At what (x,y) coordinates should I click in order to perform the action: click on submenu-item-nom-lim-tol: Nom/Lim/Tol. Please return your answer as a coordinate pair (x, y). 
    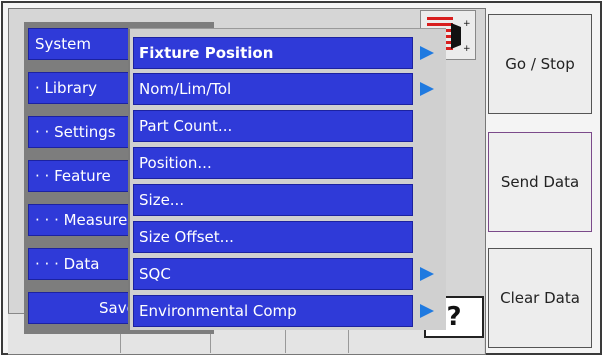
    Looking at the image, I should click on (273, 89).